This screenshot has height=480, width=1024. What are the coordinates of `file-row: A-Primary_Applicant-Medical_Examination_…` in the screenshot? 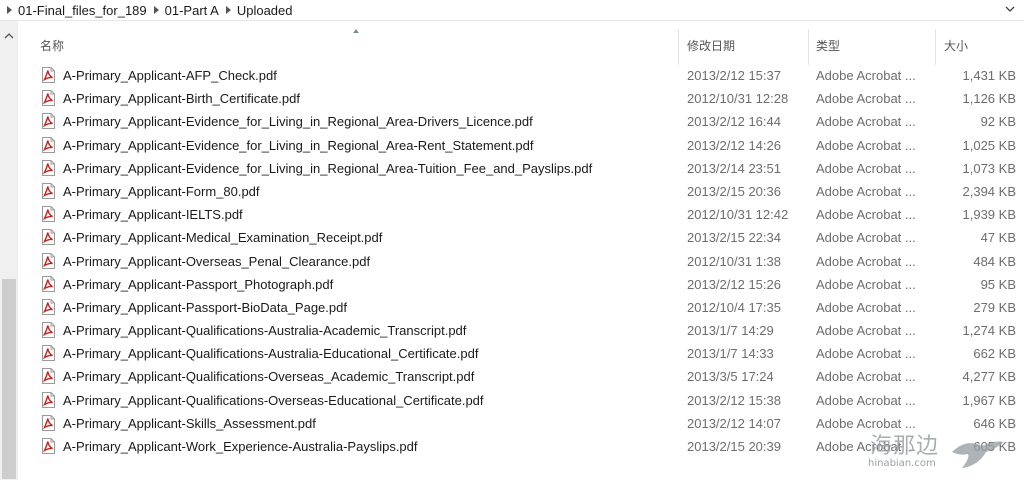 It's located at (521, 237).